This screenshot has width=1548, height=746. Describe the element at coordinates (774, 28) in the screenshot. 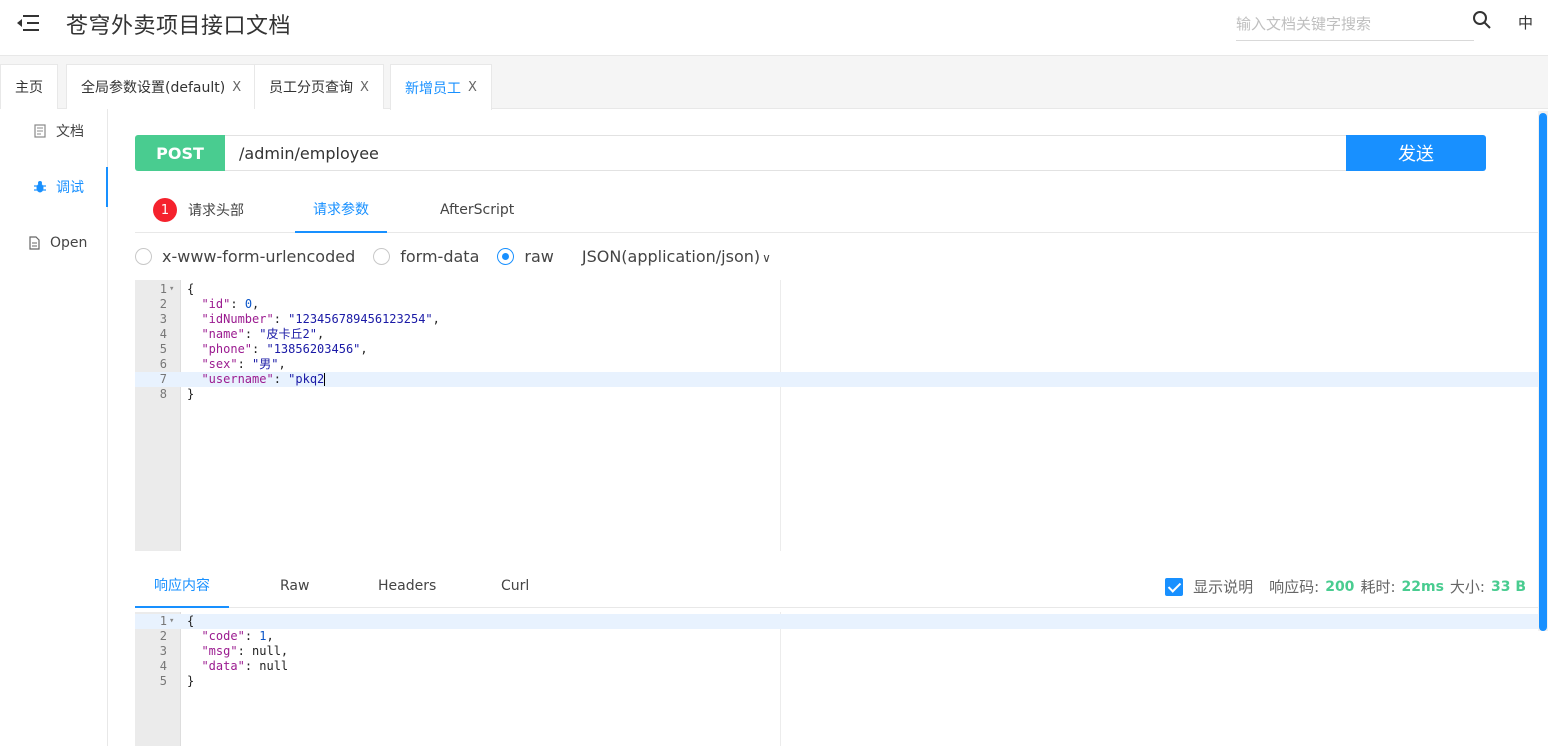

I see `top-header: 苍穹外卖项目接口文档 中` at that location.